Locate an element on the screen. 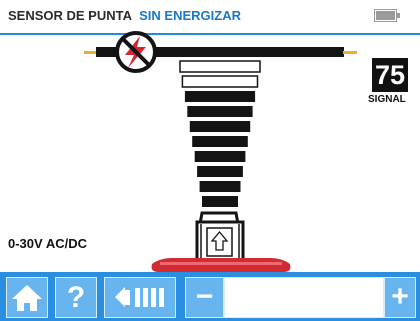 The height and width of the screenshot is (321, 420). volume-icon is located at coordinates (139, 297).